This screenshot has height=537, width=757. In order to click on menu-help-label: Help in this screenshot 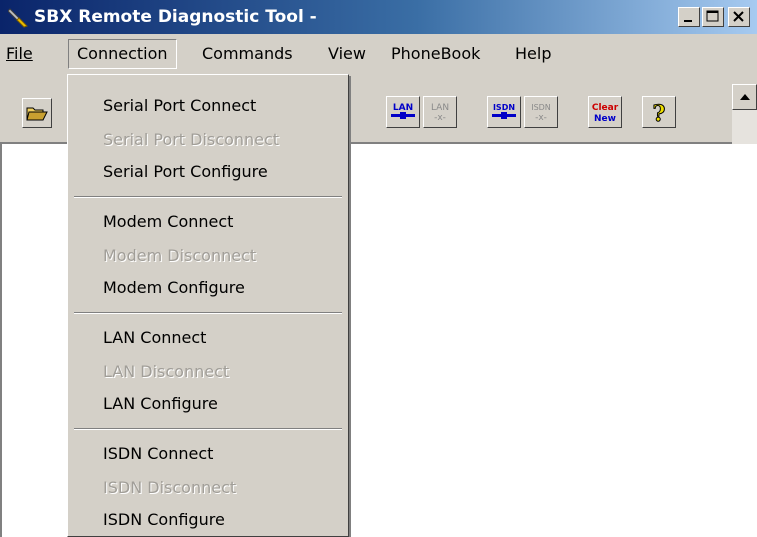, I will do `click(533, 53)`.